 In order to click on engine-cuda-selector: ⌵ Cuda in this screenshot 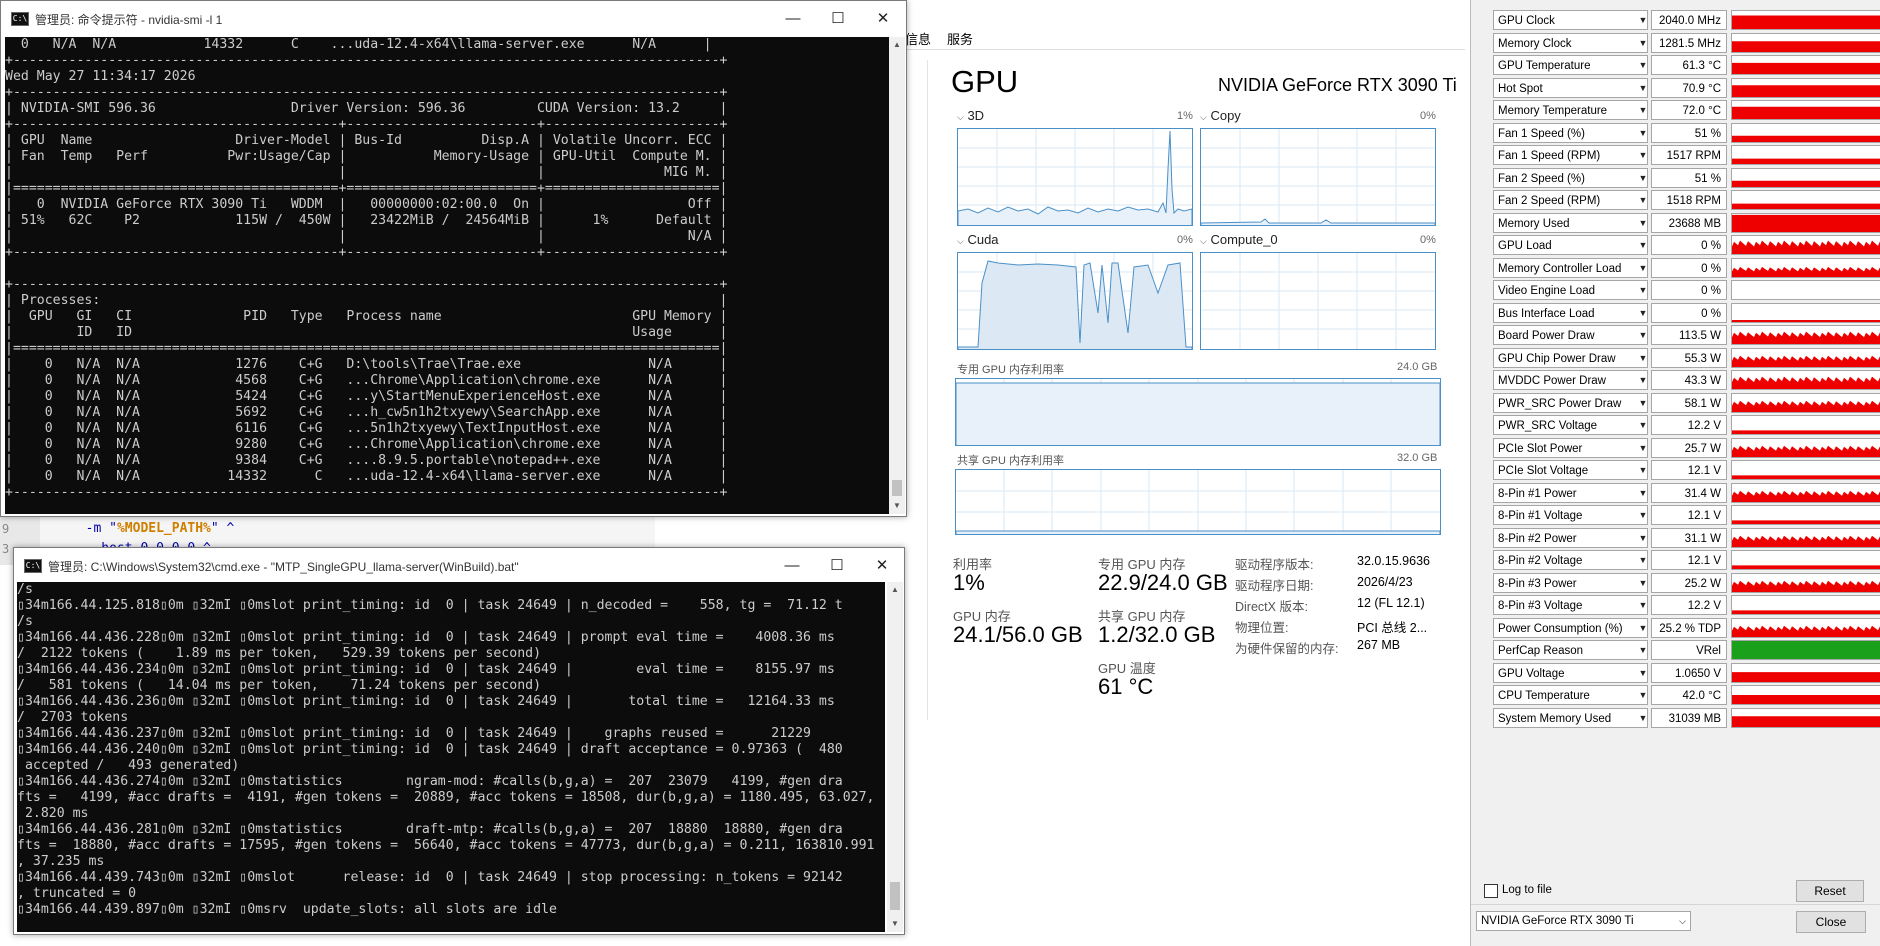, I will do `click(978, 239)`.